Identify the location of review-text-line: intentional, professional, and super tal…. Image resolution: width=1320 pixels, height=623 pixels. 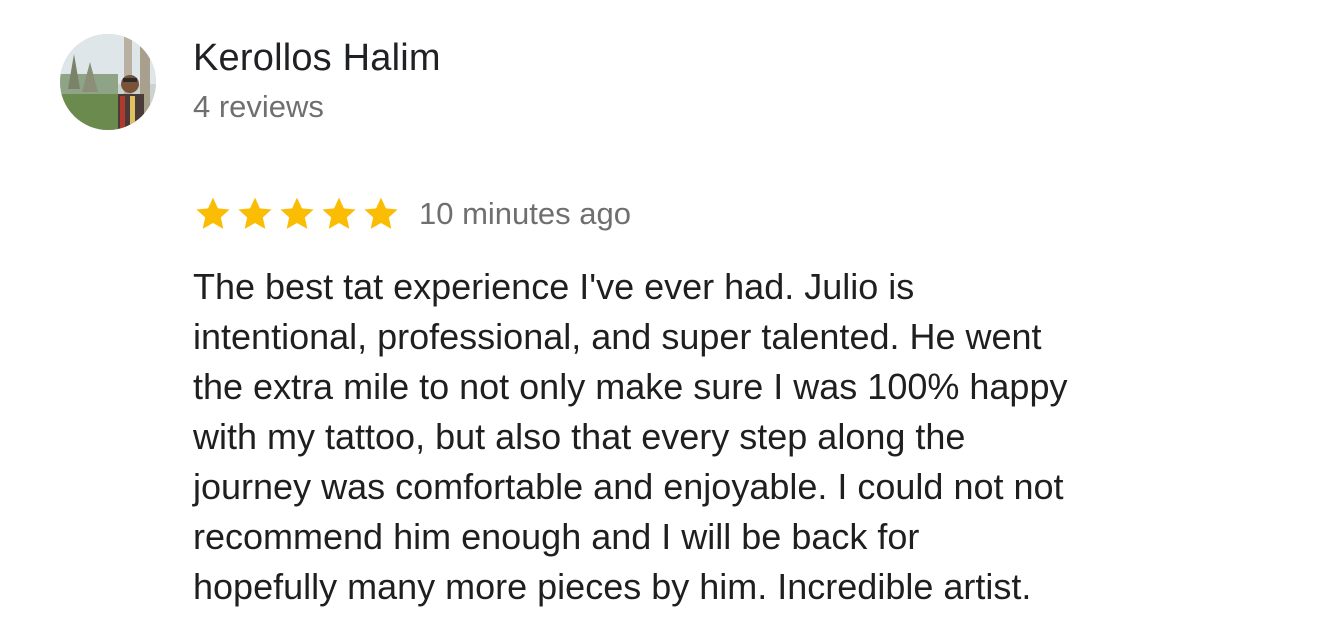
(617, 336).